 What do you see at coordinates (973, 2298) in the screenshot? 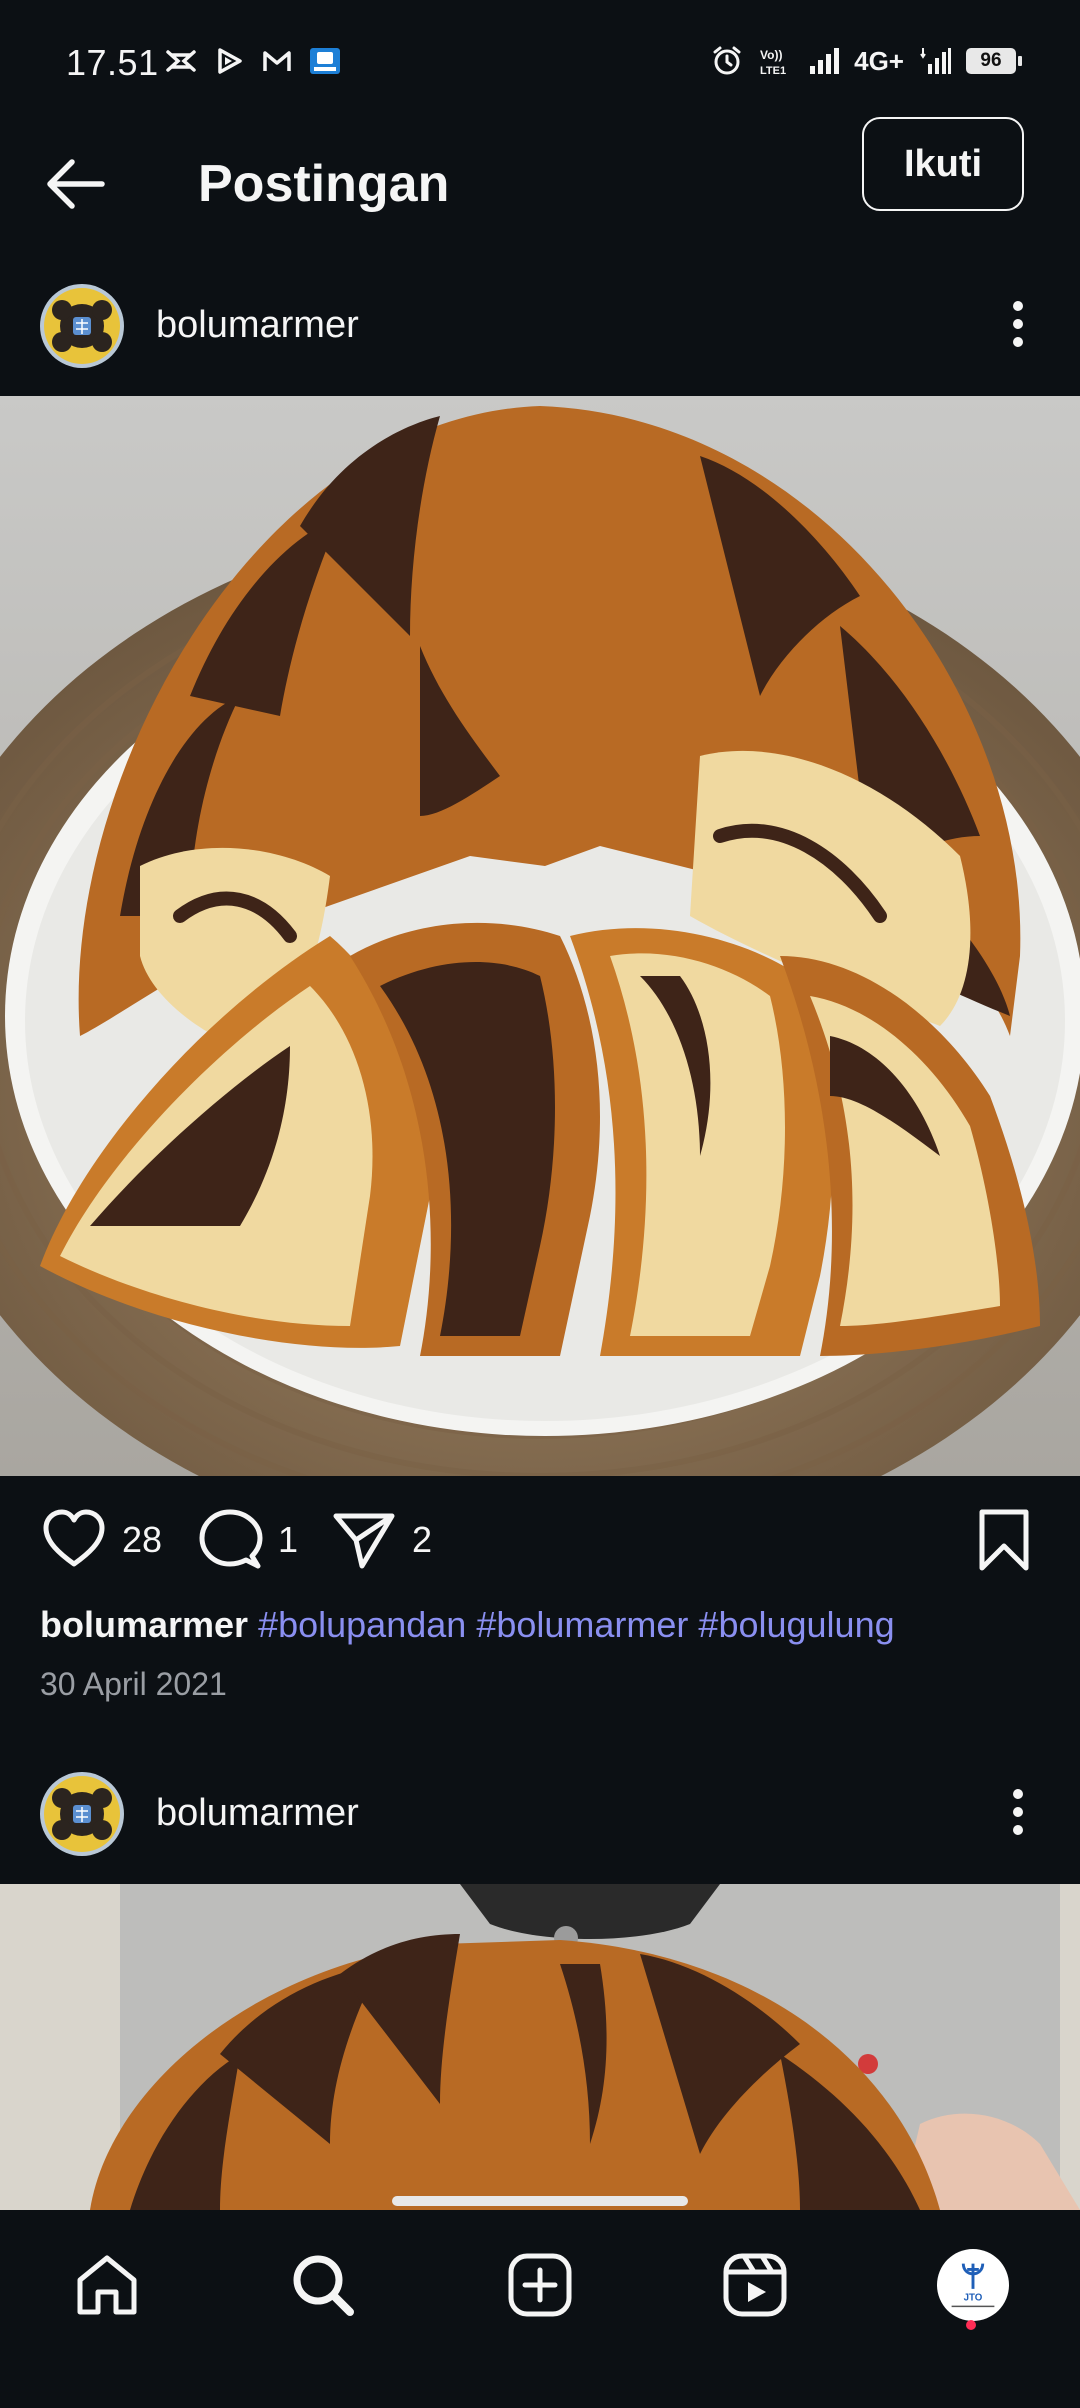
I see `profile-avatar-text: JTO` at bounding box center [973, 2298].